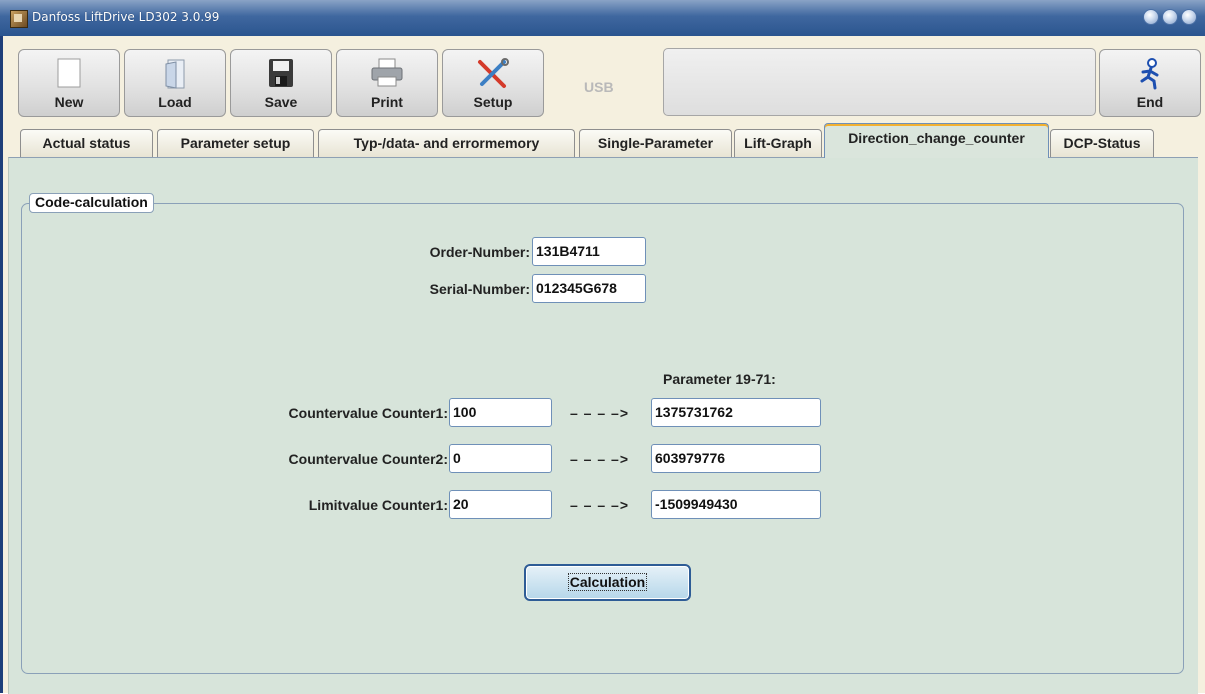 This screenshot has width=1205, height=694. I want to click on tab-direction-change-counter: Direction_change_counter, so click(936, 140).